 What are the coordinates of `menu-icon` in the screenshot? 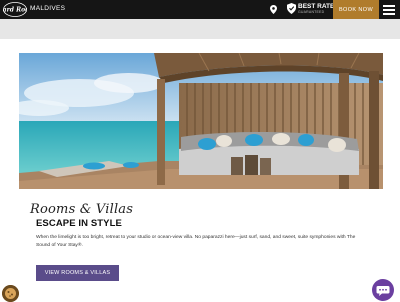 It's located at (389, 9).